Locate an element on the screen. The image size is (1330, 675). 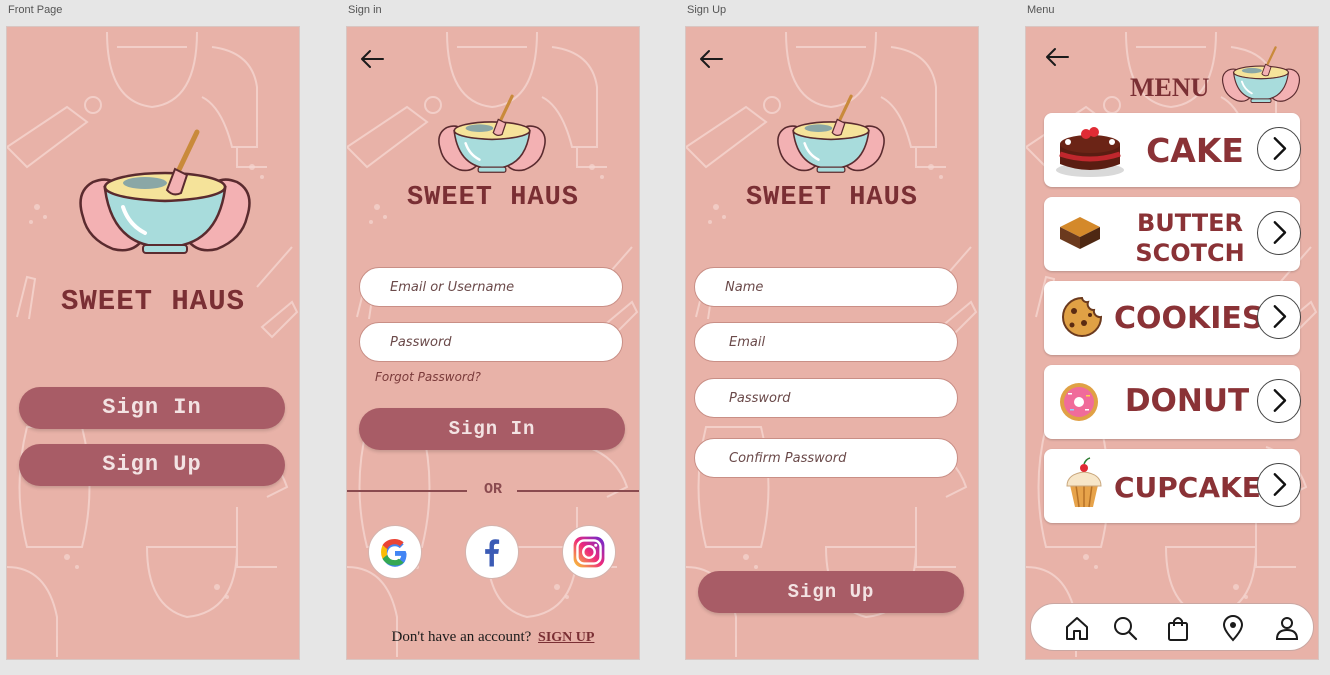
menu-item-butterscotch: BUTTER SCOTCH is located at coordinates (1172, 234).